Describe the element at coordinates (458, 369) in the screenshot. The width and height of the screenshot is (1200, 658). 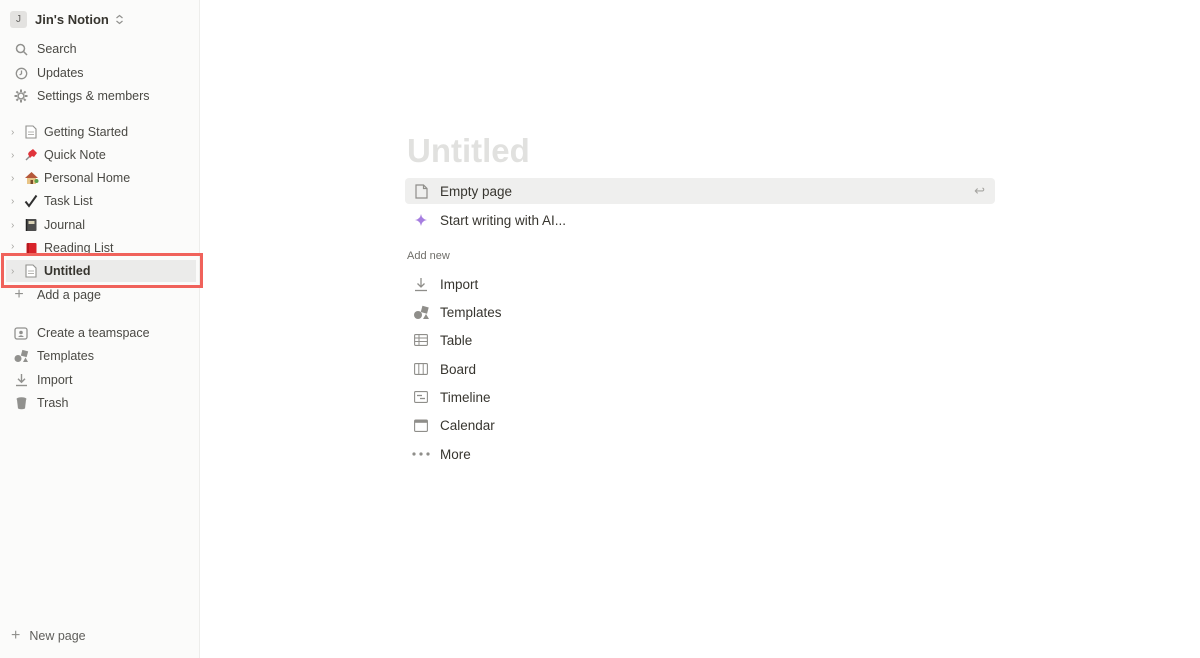
I see `option-label: Board` at that location.